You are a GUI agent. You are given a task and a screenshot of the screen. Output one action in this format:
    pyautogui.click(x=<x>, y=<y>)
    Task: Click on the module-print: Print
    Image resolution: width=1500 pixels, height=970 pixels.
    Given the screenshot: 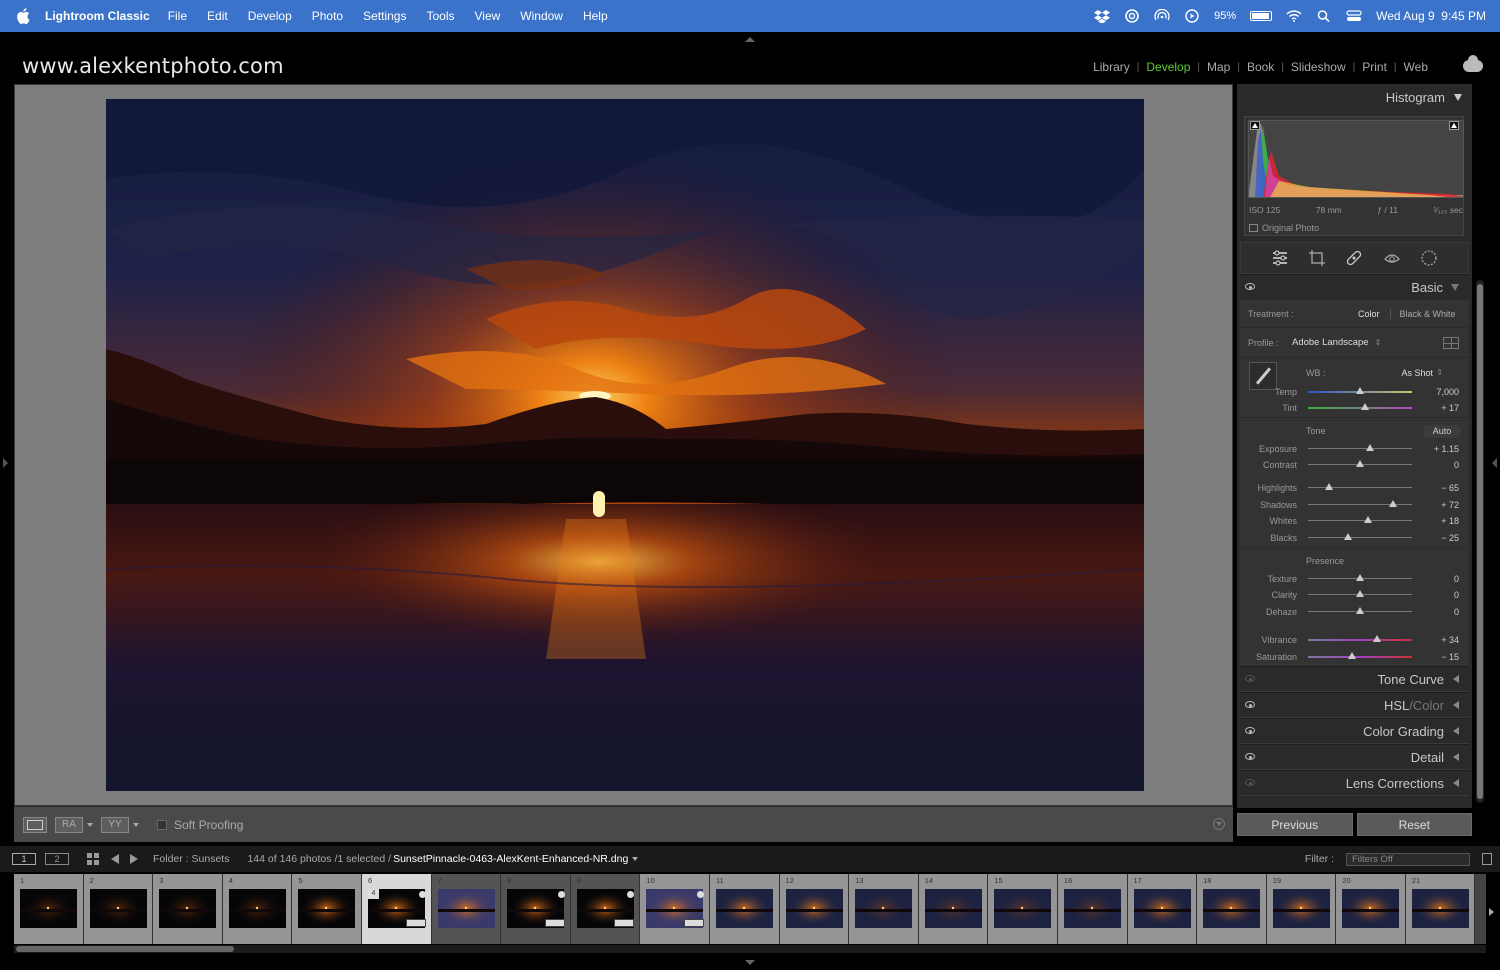 What is the action you would take?
    pyautogui.click(x=1374, y=67)
    